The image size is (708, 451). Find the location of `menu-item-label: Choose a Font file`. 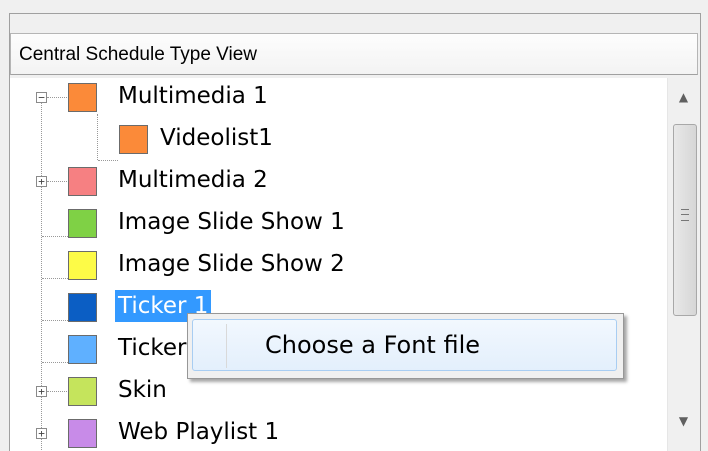

menu-item-label: Choose a Font file is located at coordinates (373, 345).